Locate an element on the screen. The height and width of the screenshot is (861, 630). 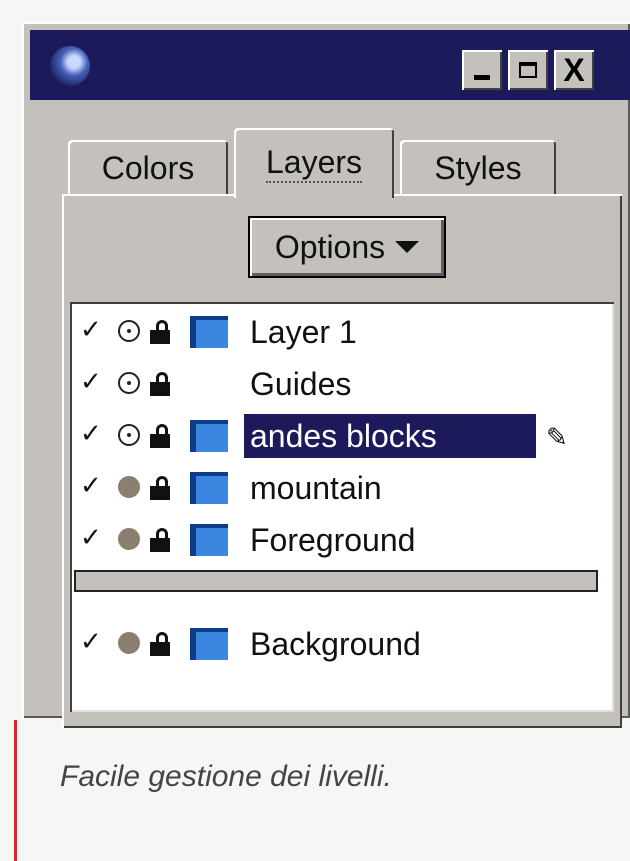
tab-label: Layers is located at coordinates (314, 163).